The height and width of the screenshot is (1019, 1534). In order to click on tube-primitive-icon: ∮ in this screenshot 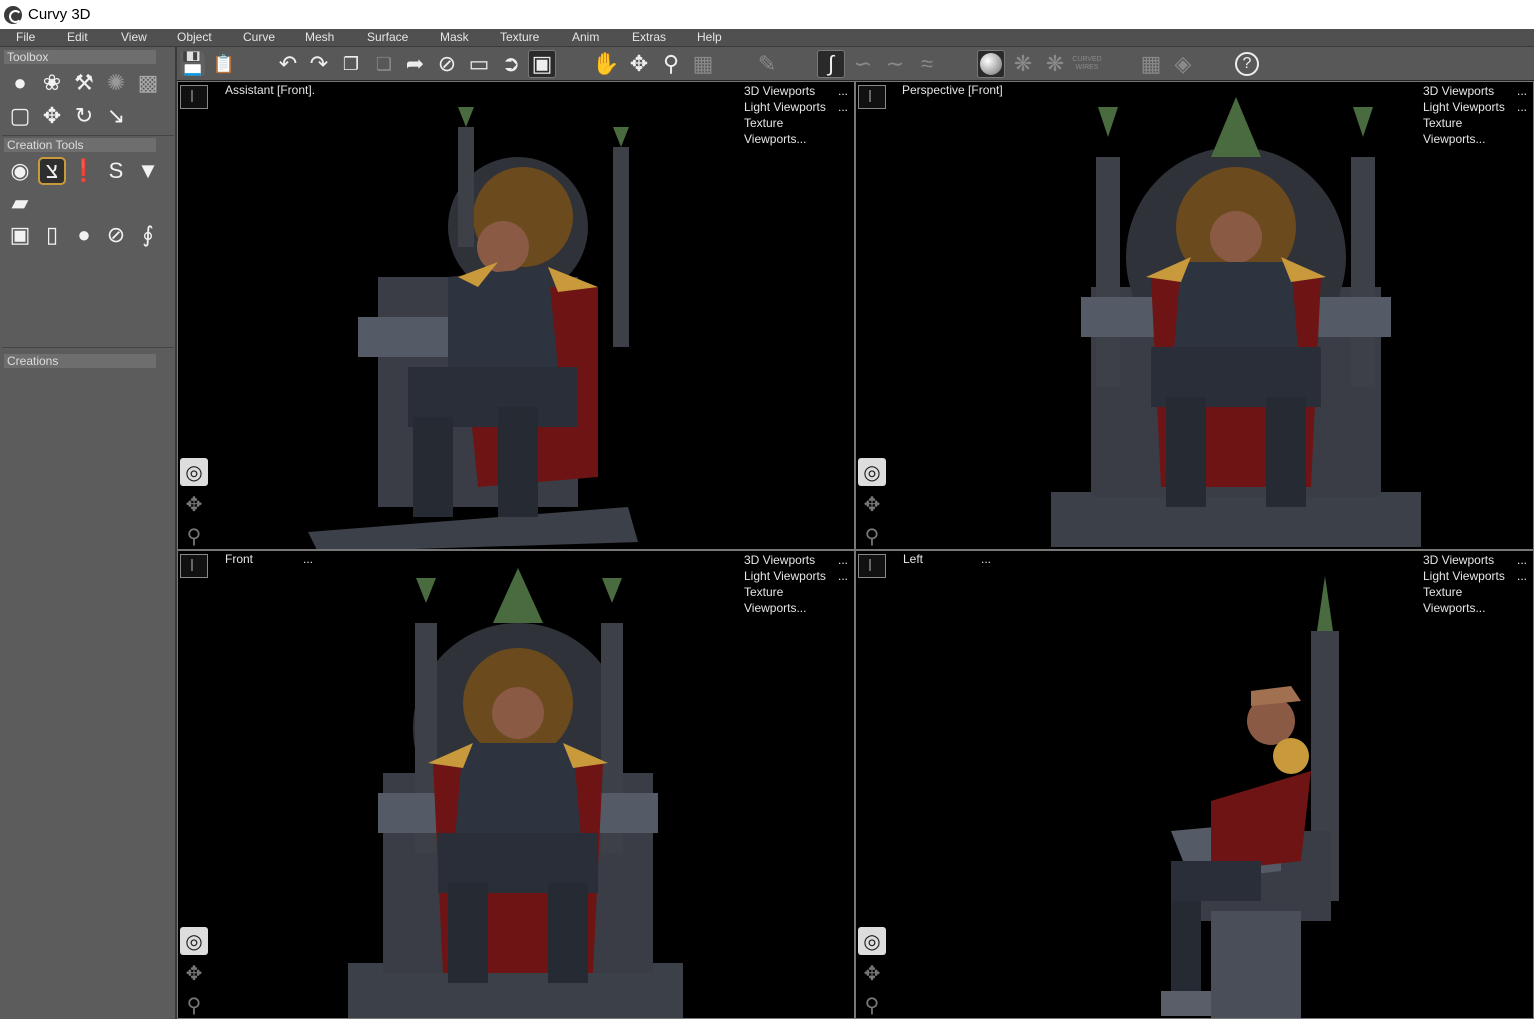, I will do `click(148, 235)`.